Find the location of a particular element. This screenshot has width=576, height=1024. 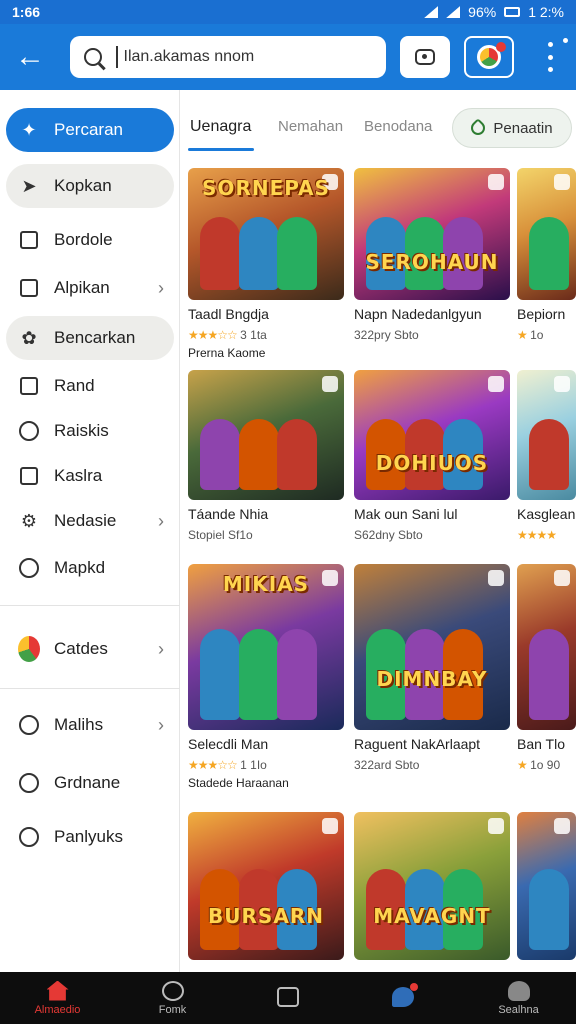

game-meta-text: 3 1ta is located at coordinates (253, 335).